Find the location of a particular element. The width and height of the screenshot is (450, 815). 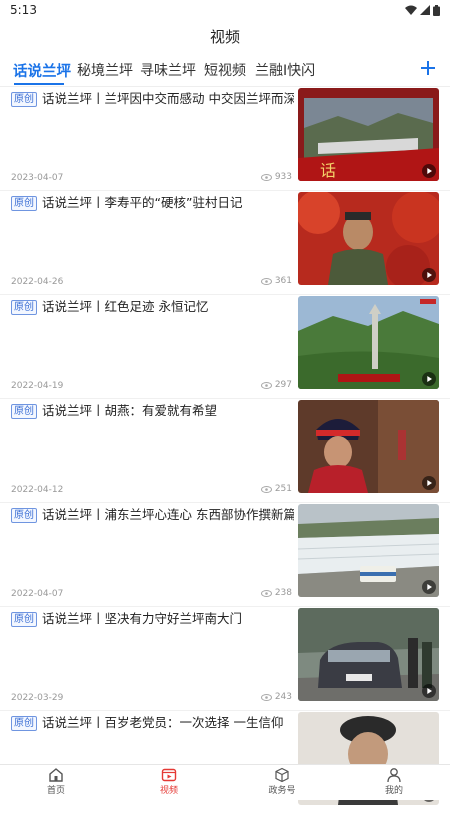

nav-government: 政务号 is located at coordinates (282, 781).